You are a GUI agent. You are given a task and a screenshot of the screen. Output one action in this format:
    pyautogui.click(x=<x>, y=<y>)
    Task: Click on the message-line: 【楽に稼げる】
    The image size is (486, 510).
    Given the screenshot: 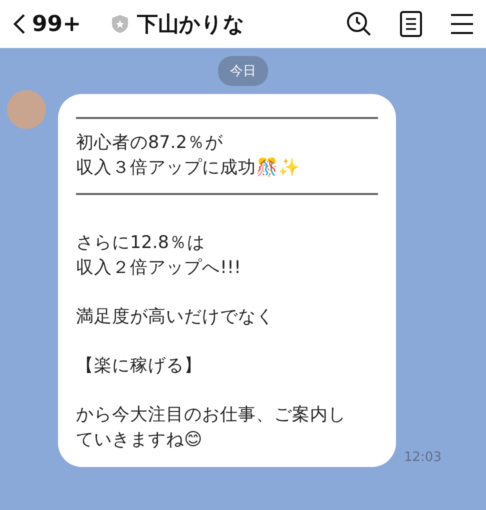 What is the action you would take?
    pyautogui.click(x=139, y=366)
    